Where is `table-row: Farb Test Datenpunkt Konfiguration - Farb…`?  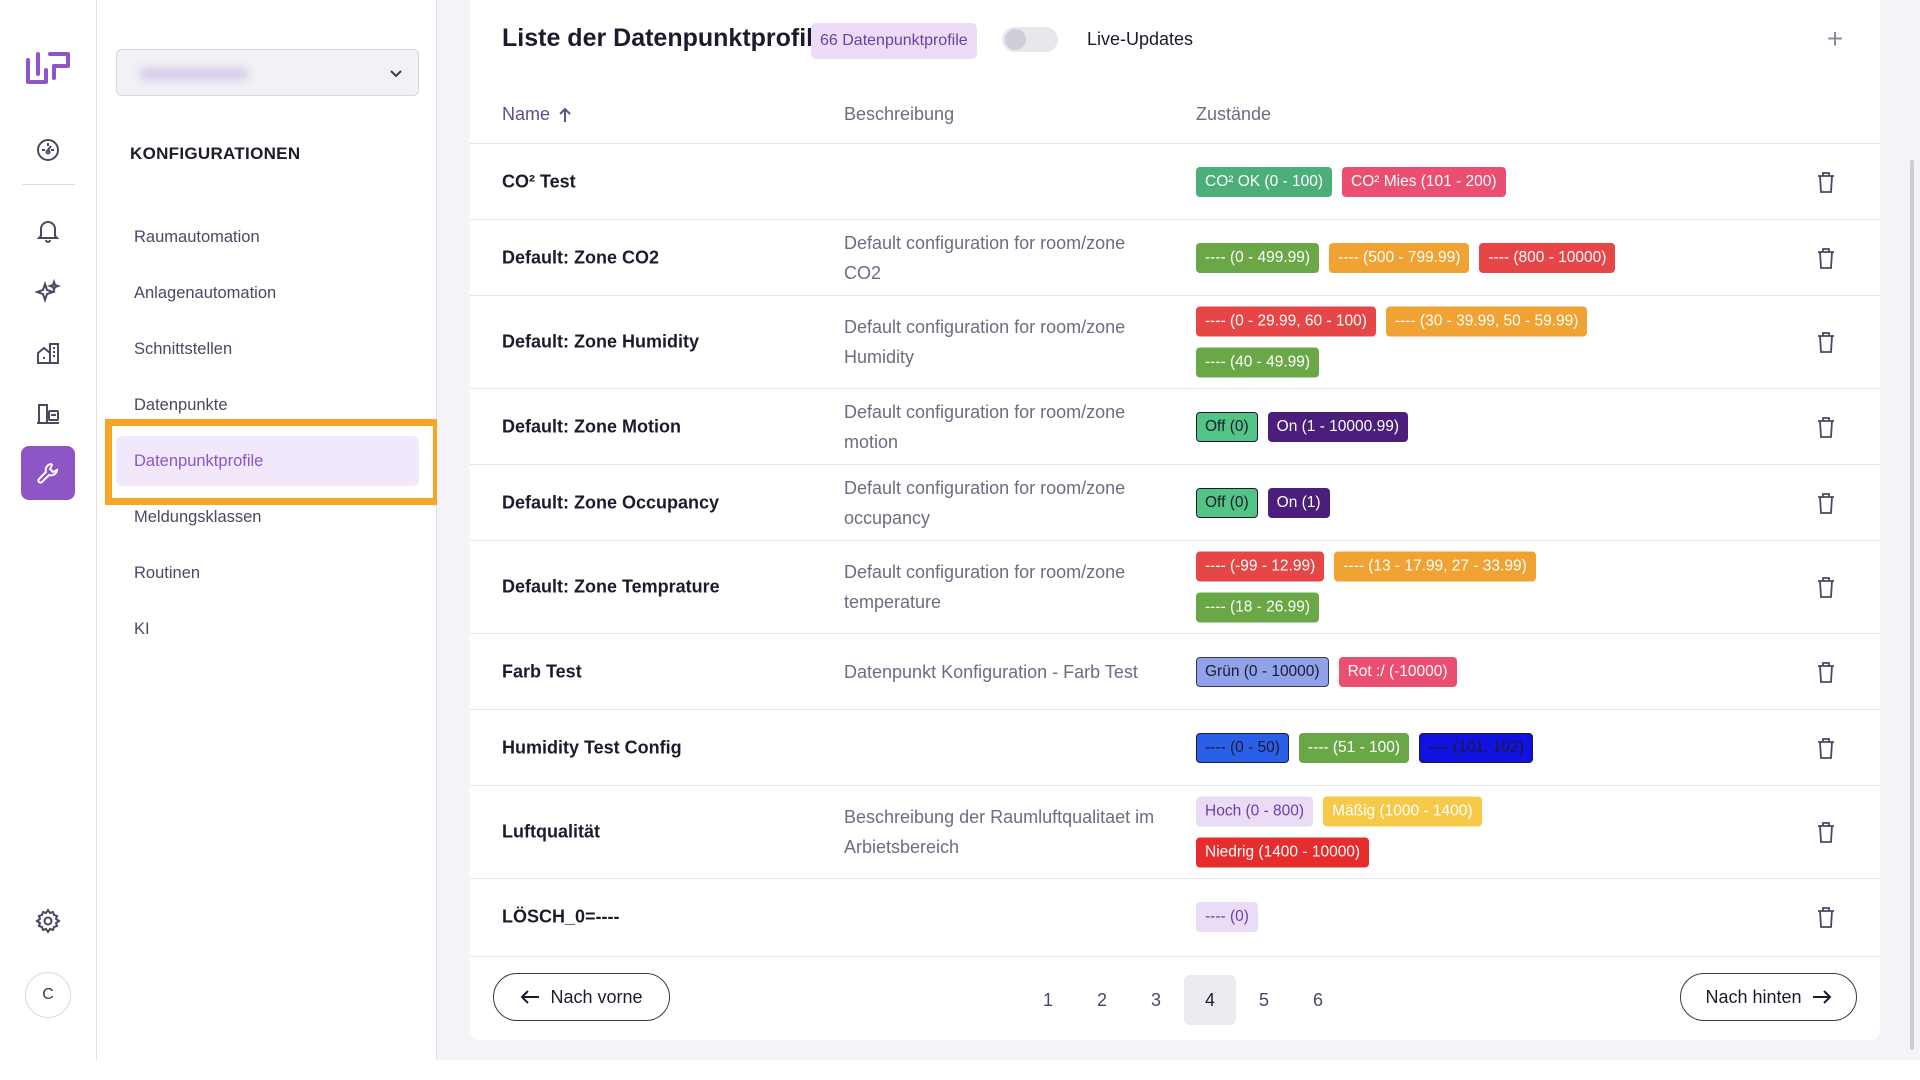
table-row: Farb Test Datenpunkt Konfiguration - Farb… is located at coordinates (1175, 671).